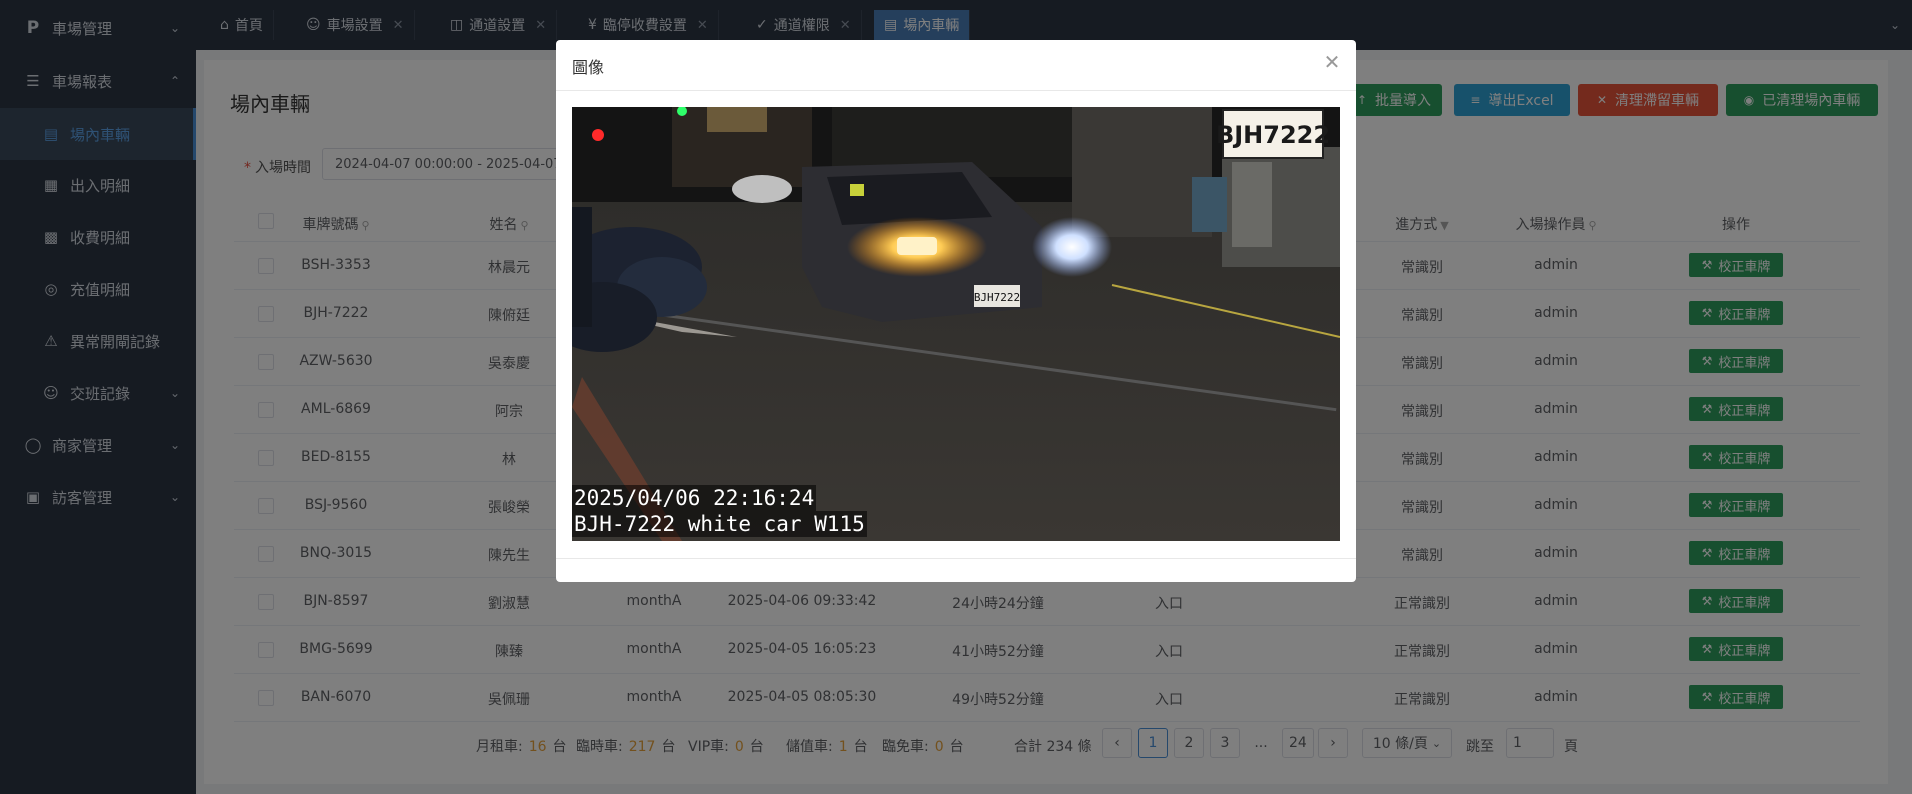  Describe the element at coordinates (1332, 62) in the screenshot. I see `close-icon: ✕` at that location.